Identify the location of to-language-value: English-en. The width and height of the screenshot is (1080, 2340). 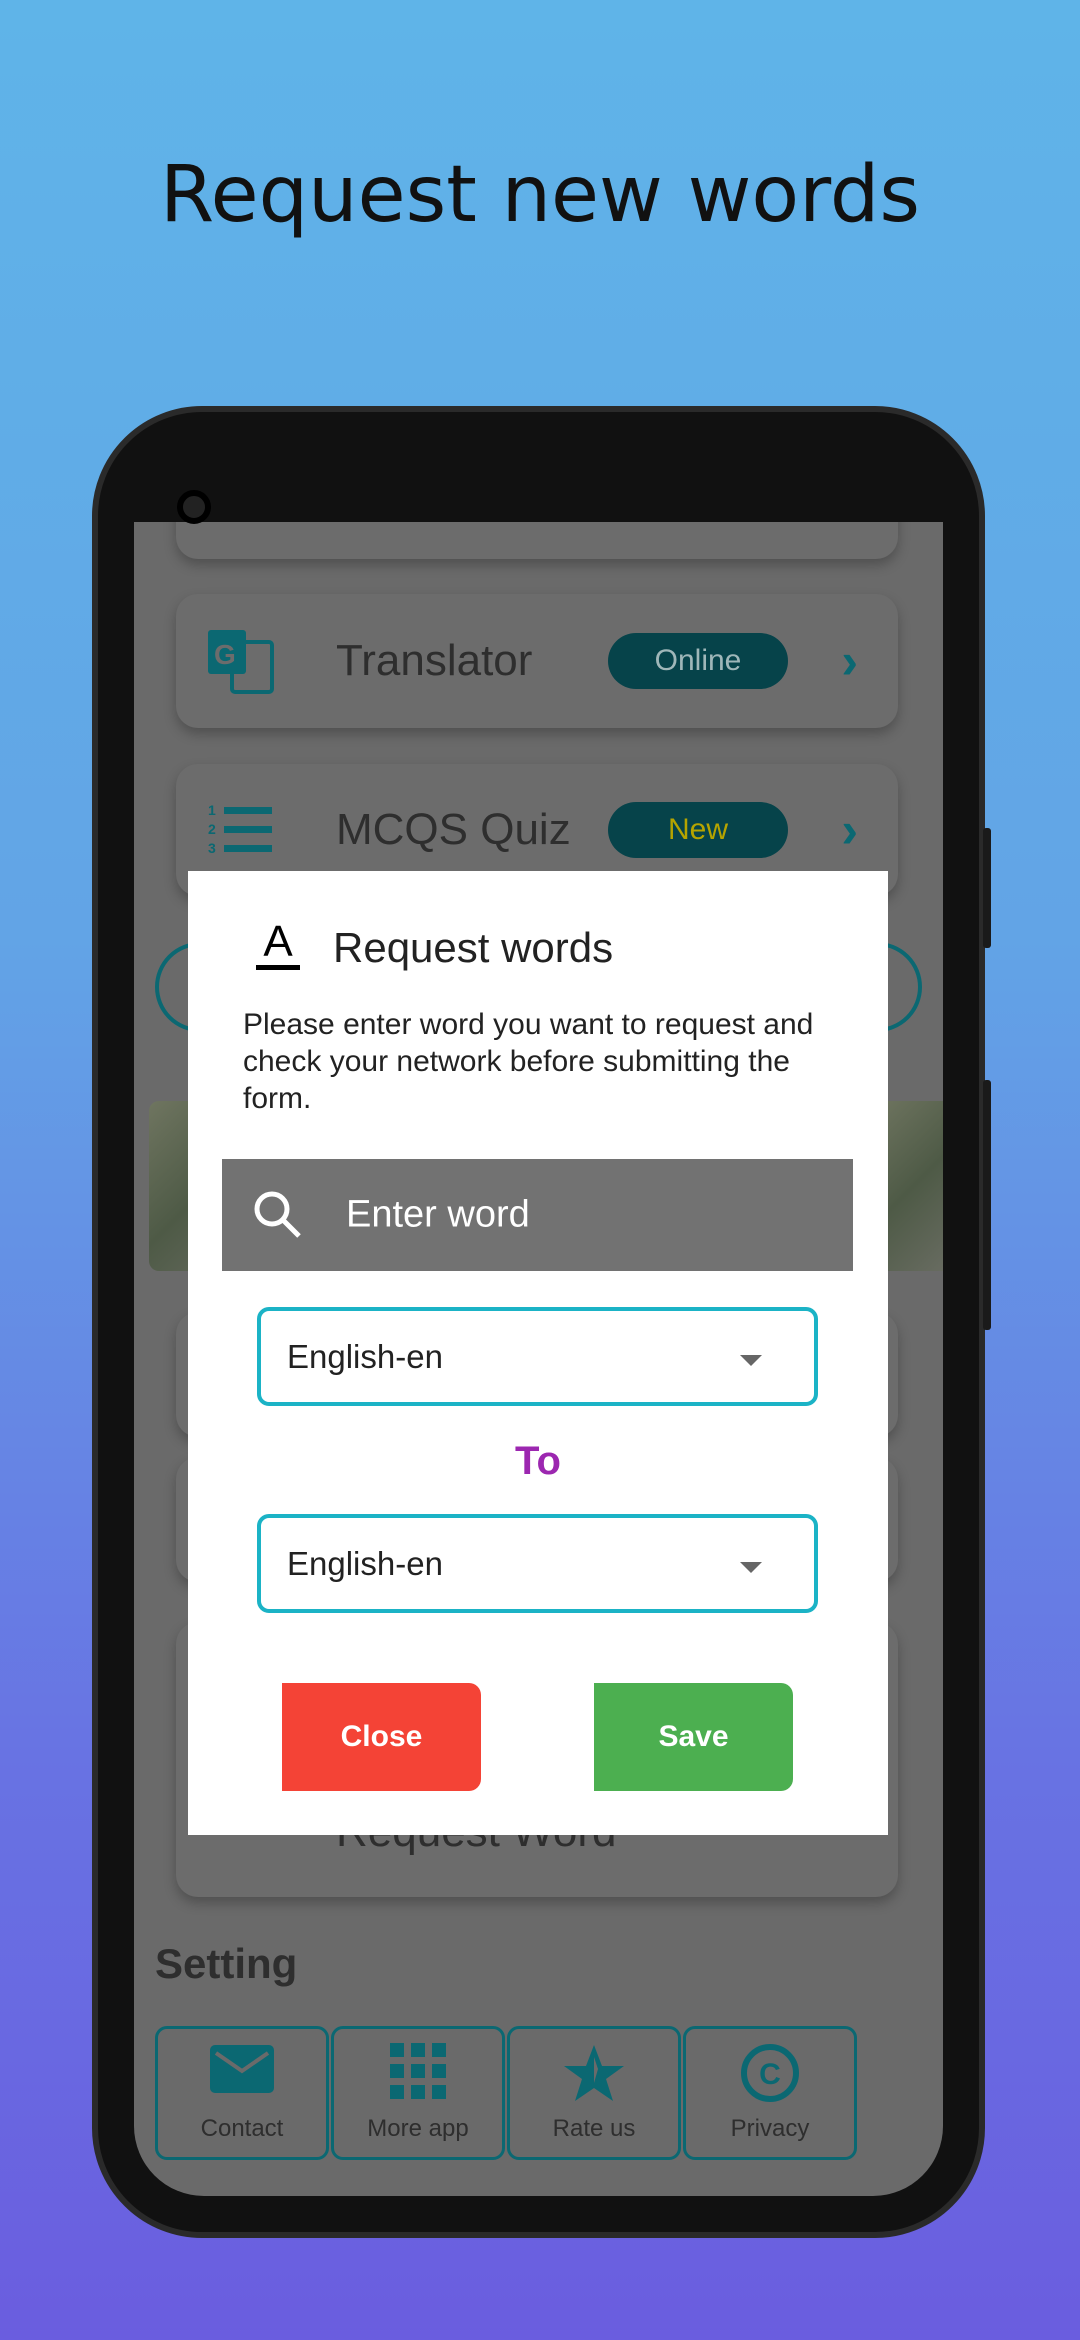
(365, 1563).